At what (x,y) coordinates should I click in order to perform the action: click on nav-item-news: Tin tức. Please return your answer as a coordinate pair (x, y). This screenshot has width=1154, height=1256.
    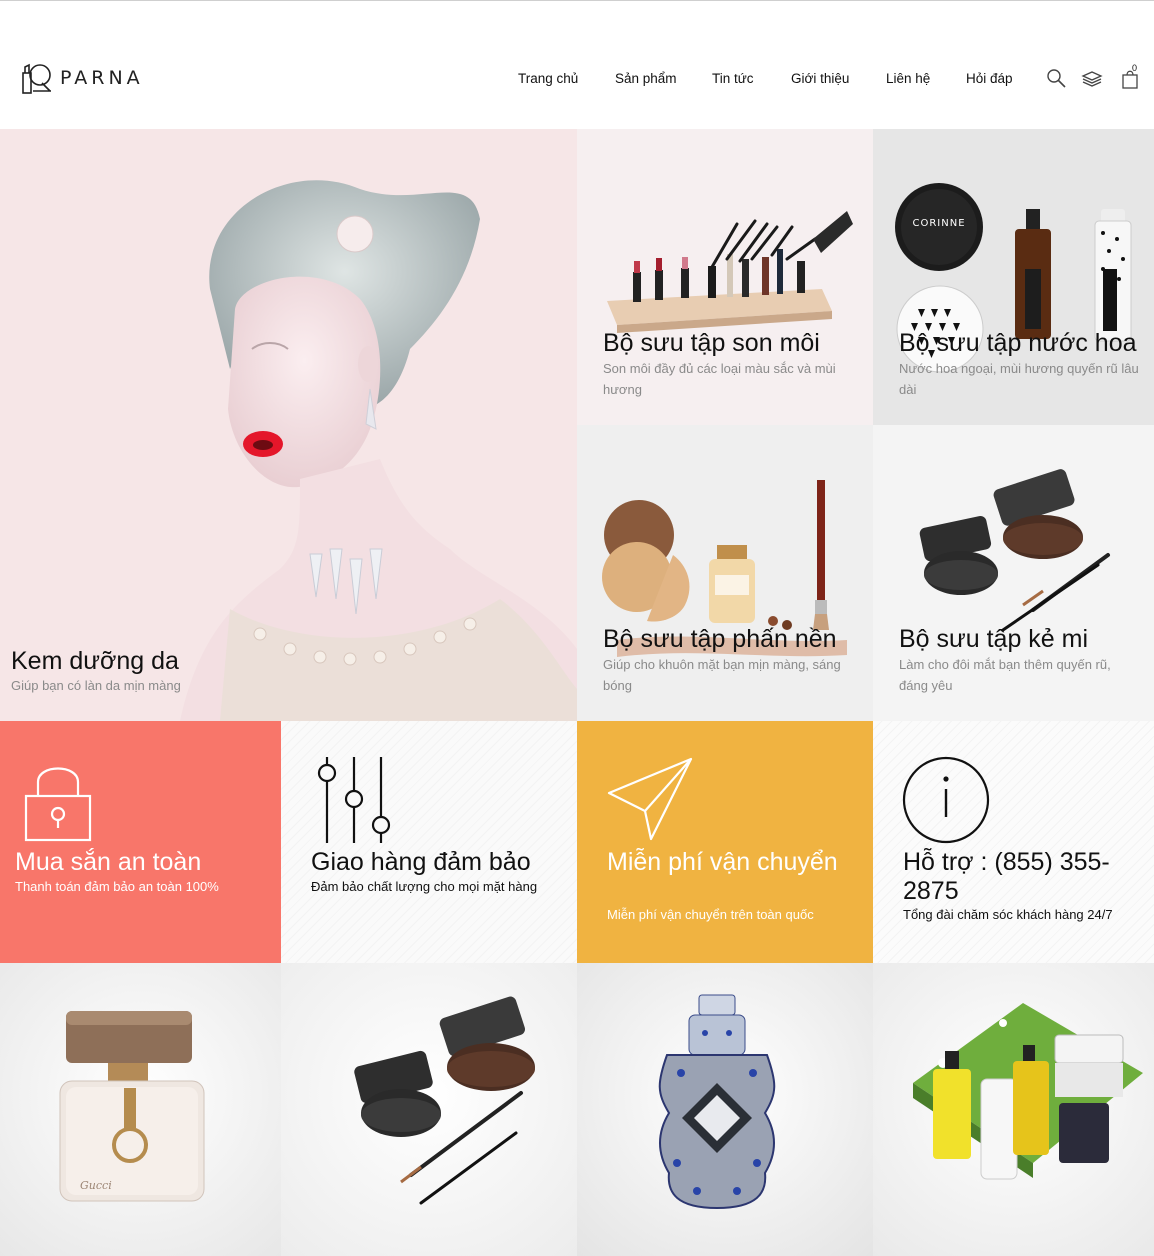
    Looking at the image, I should click on (733, 78).